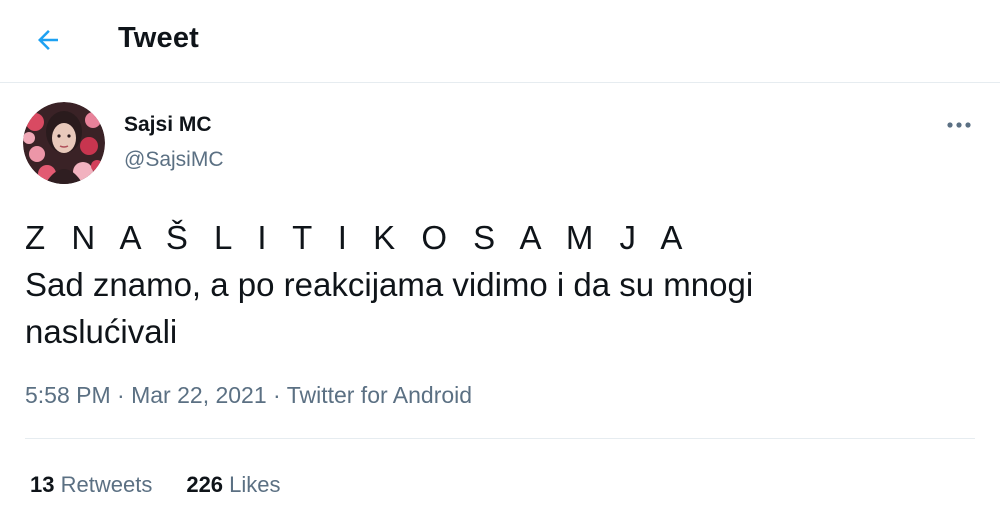 Image resolution: width=1000 pixels, height=528 pixels. What do you see at coordinates (168, 125) in the screenshot?
I see `author-name: Sajsi MC` at bounding box center [168, 125].